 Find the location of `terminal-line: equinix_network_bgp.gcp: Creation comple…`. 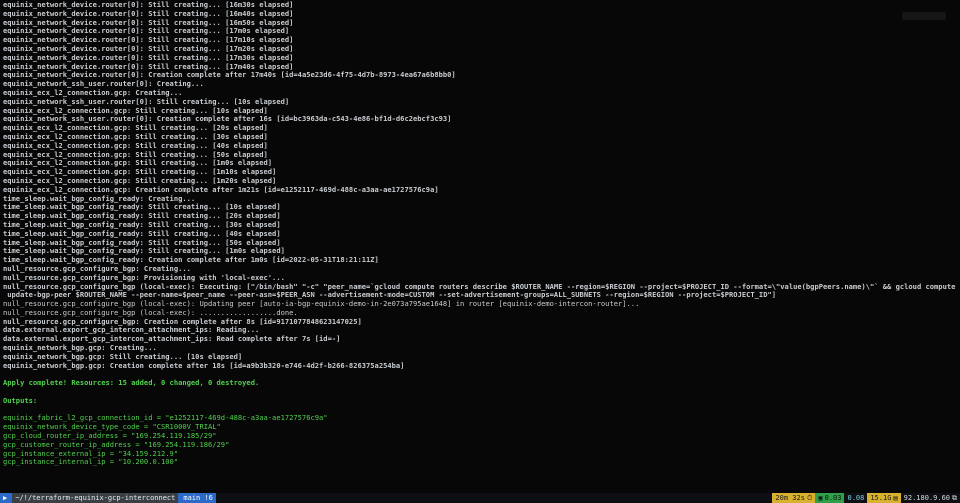

terminal-line: equinix_network_bgp.gcp: Creation comple… is located at coordinates (204, 365).